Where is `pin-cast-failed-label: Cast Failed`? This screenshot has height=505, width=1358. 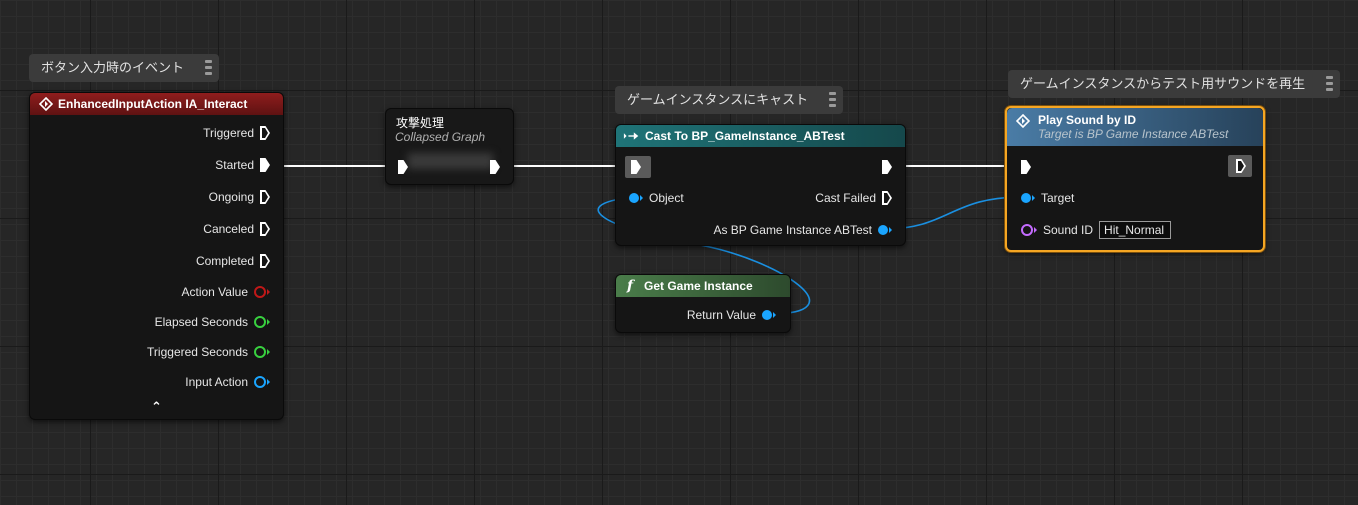
pin-cast-failed-label: Cast Failed is located at coordinates (845, 198).